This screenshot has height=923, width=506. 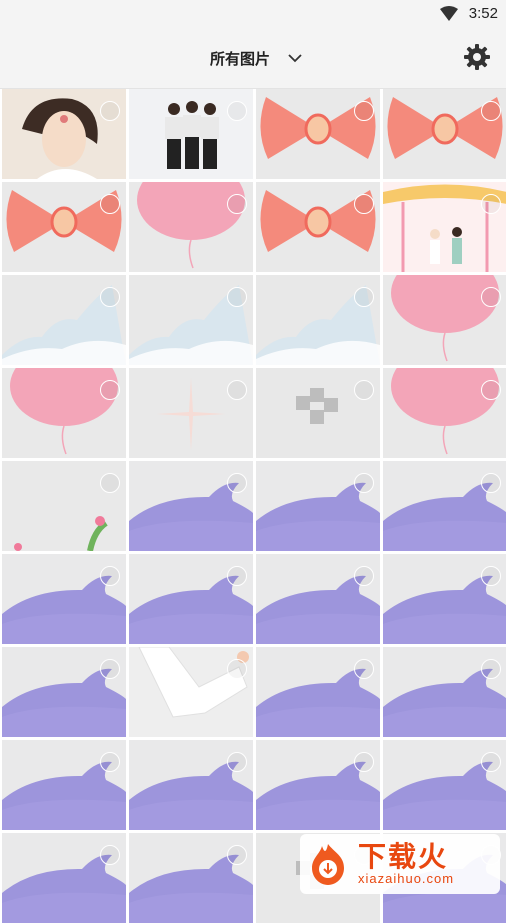 I want to click on app-bar: 所有图片, so click(x=253, y=58).